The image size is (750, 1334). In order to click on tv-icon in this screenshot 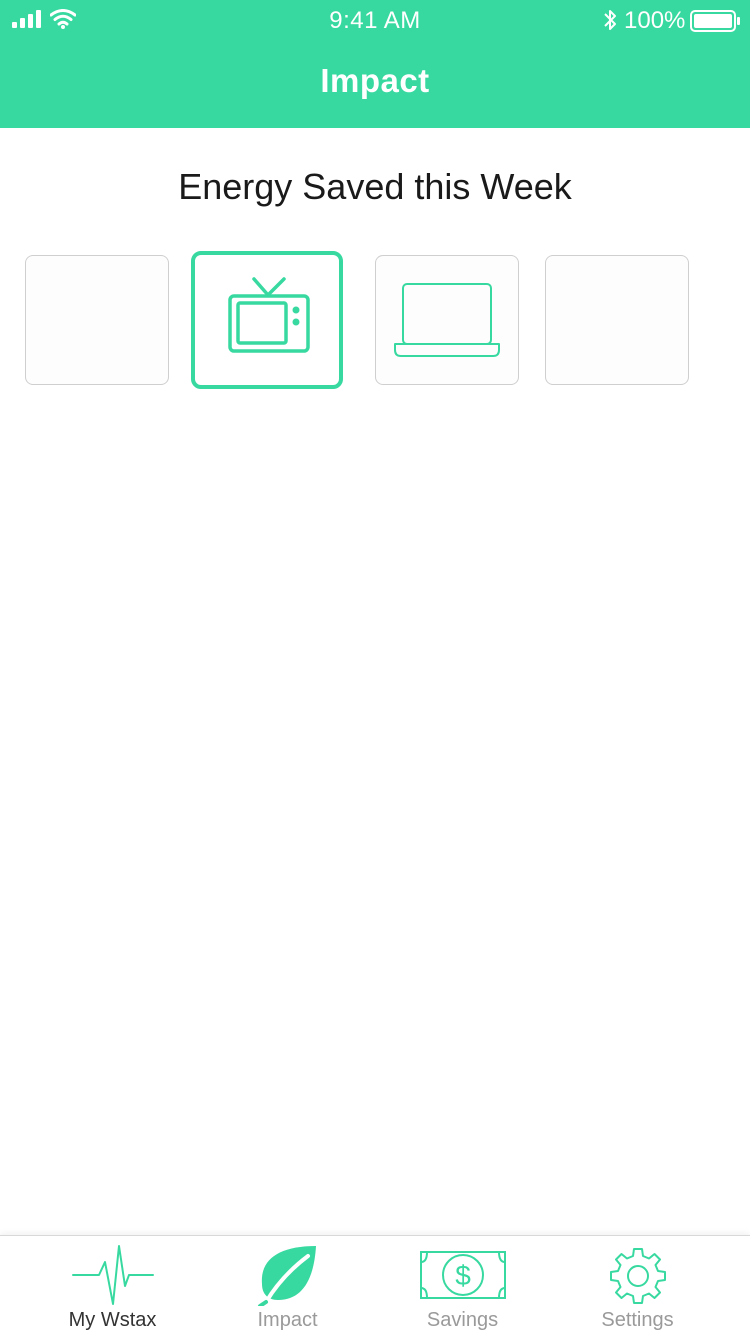, I will do `click(269, 315)`.